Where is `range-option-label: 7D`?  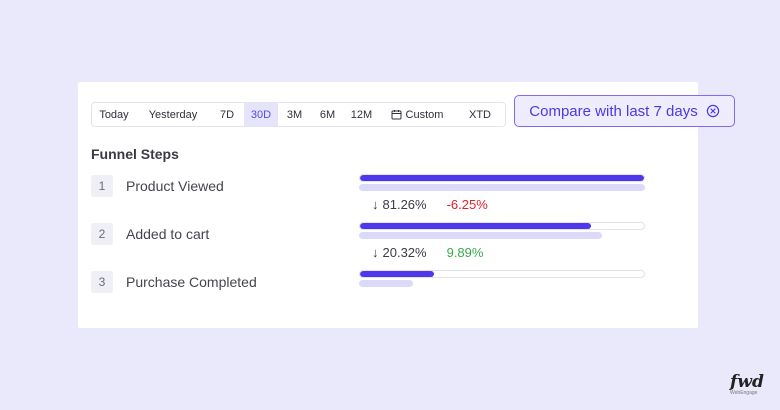 range-option-label: 7D is located at coordinates (227, 114).